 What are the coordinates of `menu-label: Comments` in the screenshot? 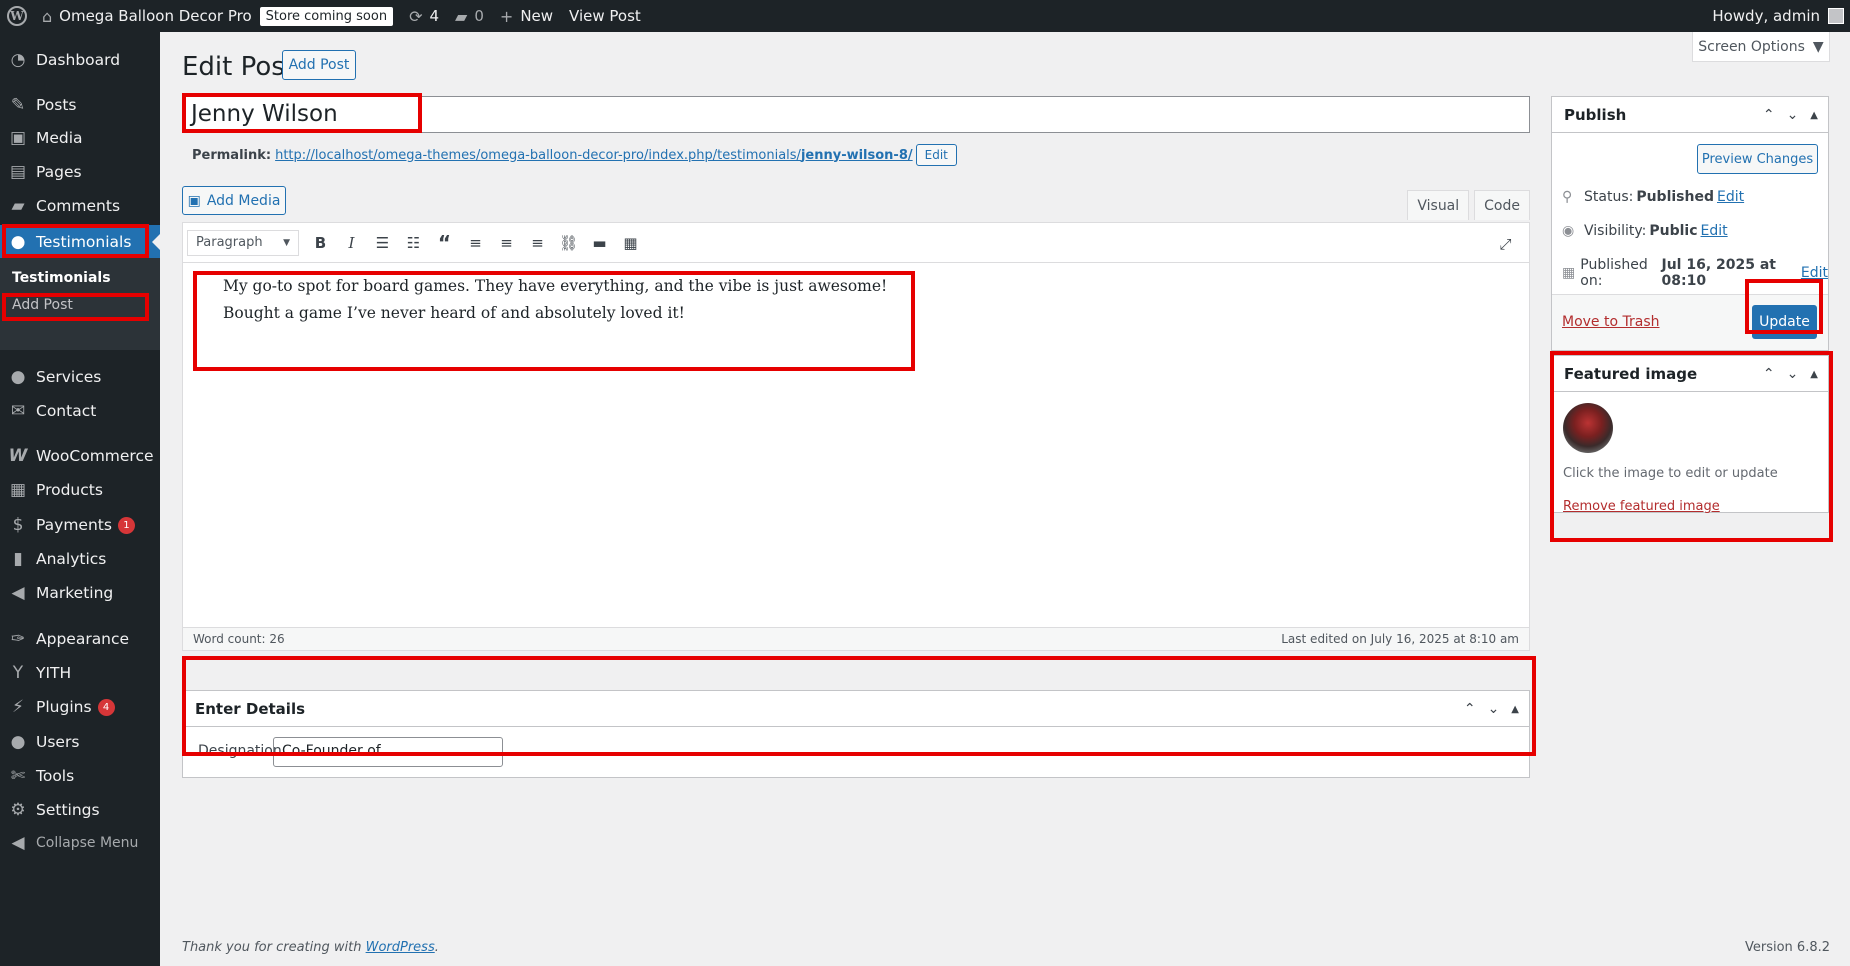 It's located at (78, 206).